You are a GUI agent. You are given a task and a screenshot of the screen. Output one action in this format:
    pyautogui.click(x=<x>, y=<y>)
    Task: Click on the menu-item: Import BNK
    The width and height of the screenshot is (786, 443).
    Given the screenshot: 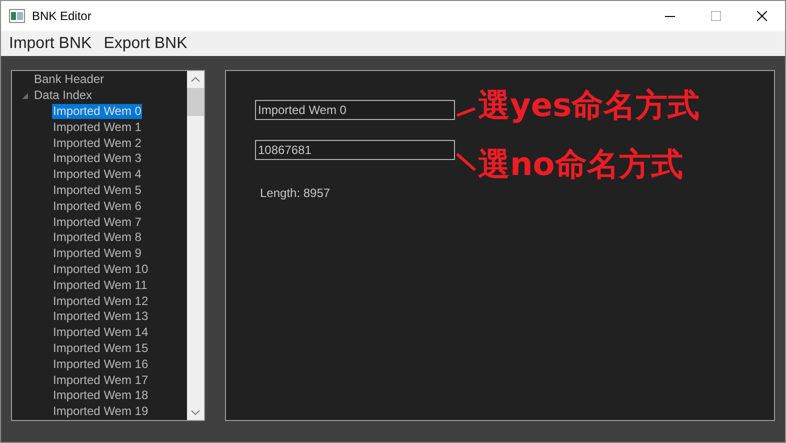 What is the action you would take?
    pyautogui.click(x=50, y=44)
    